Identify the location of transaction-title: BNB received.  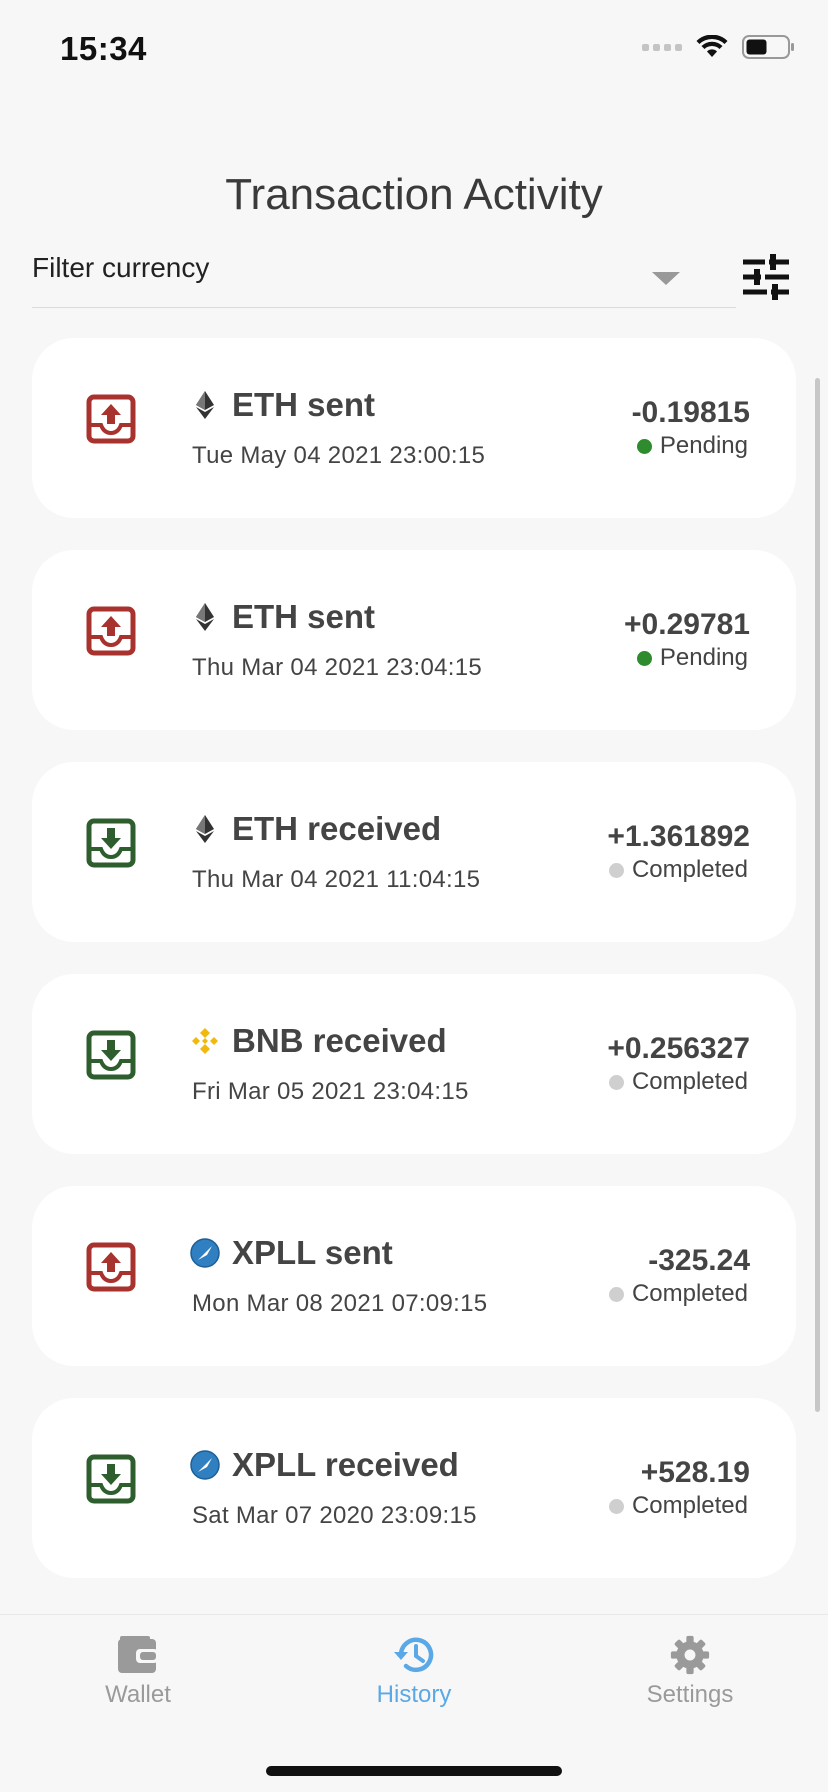
(339, 1040).